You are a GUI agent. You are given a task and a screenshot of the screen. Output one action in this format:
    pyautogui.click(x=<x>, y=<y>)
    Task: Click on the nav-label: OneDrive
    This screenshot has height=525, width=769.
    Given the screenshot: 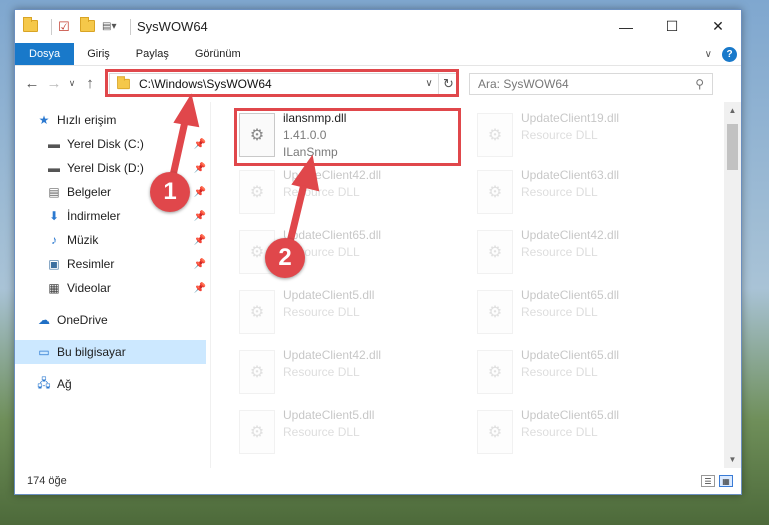 What is the action you would take?
    pyautogui.click(x=82, y=320)
    